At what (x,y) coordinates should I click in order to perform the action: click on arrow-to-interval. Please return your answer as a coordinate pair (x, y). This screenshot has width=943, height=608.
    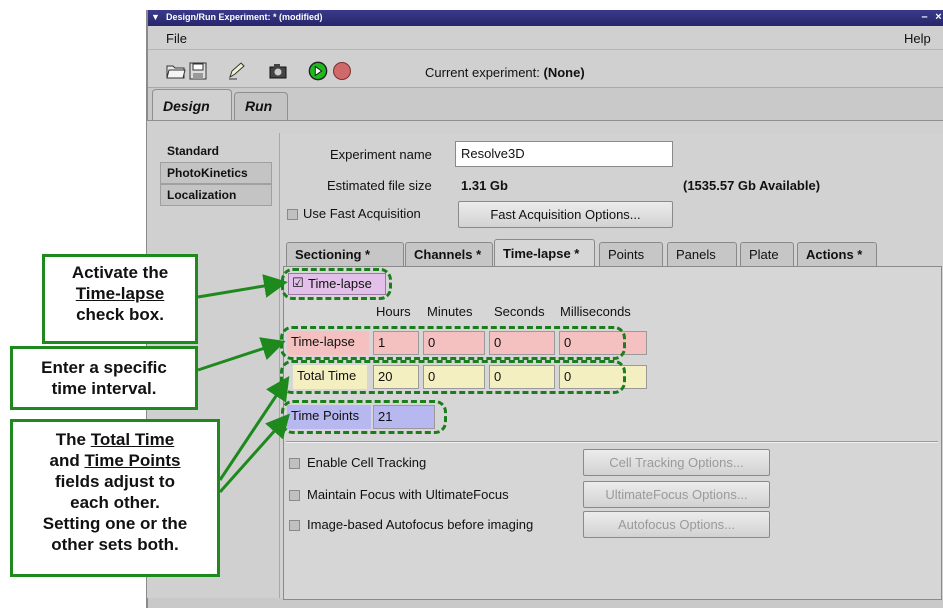
    Looking at the image, I should click on (241, 354).